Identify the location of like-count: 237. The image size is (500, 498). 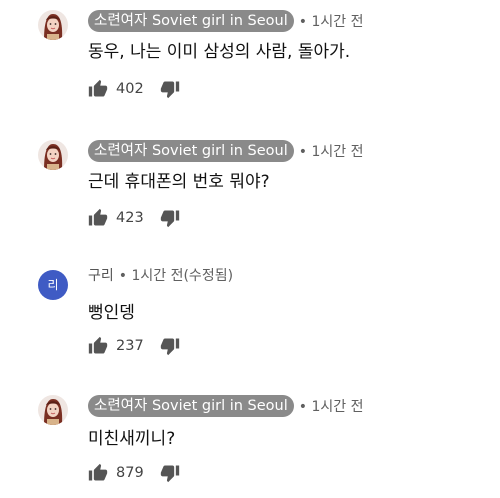
(130, 346).